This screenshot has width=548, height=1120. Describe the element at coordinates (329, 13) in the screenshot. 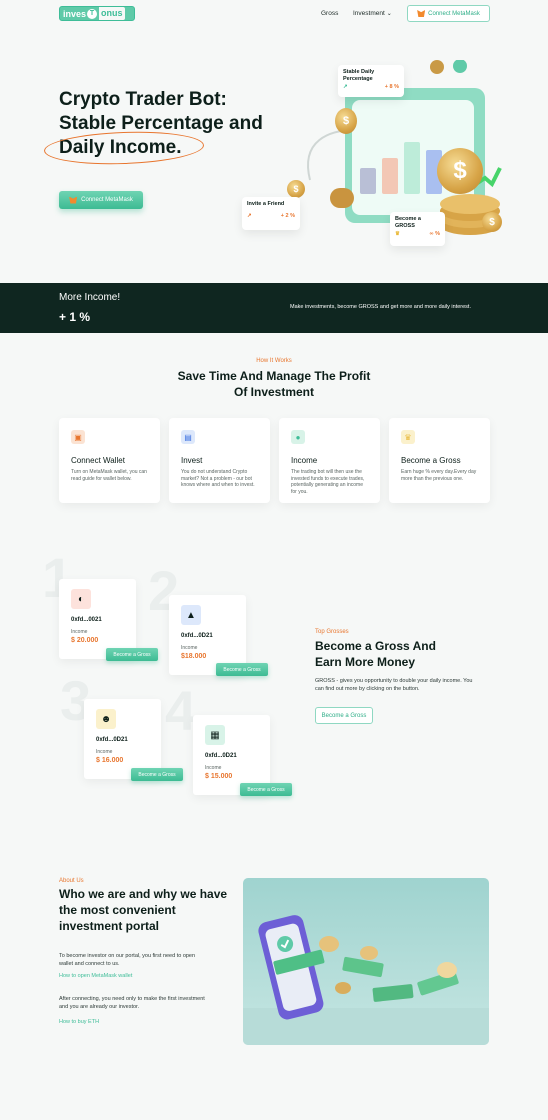

I see `nav-gross: Gross` at that location.